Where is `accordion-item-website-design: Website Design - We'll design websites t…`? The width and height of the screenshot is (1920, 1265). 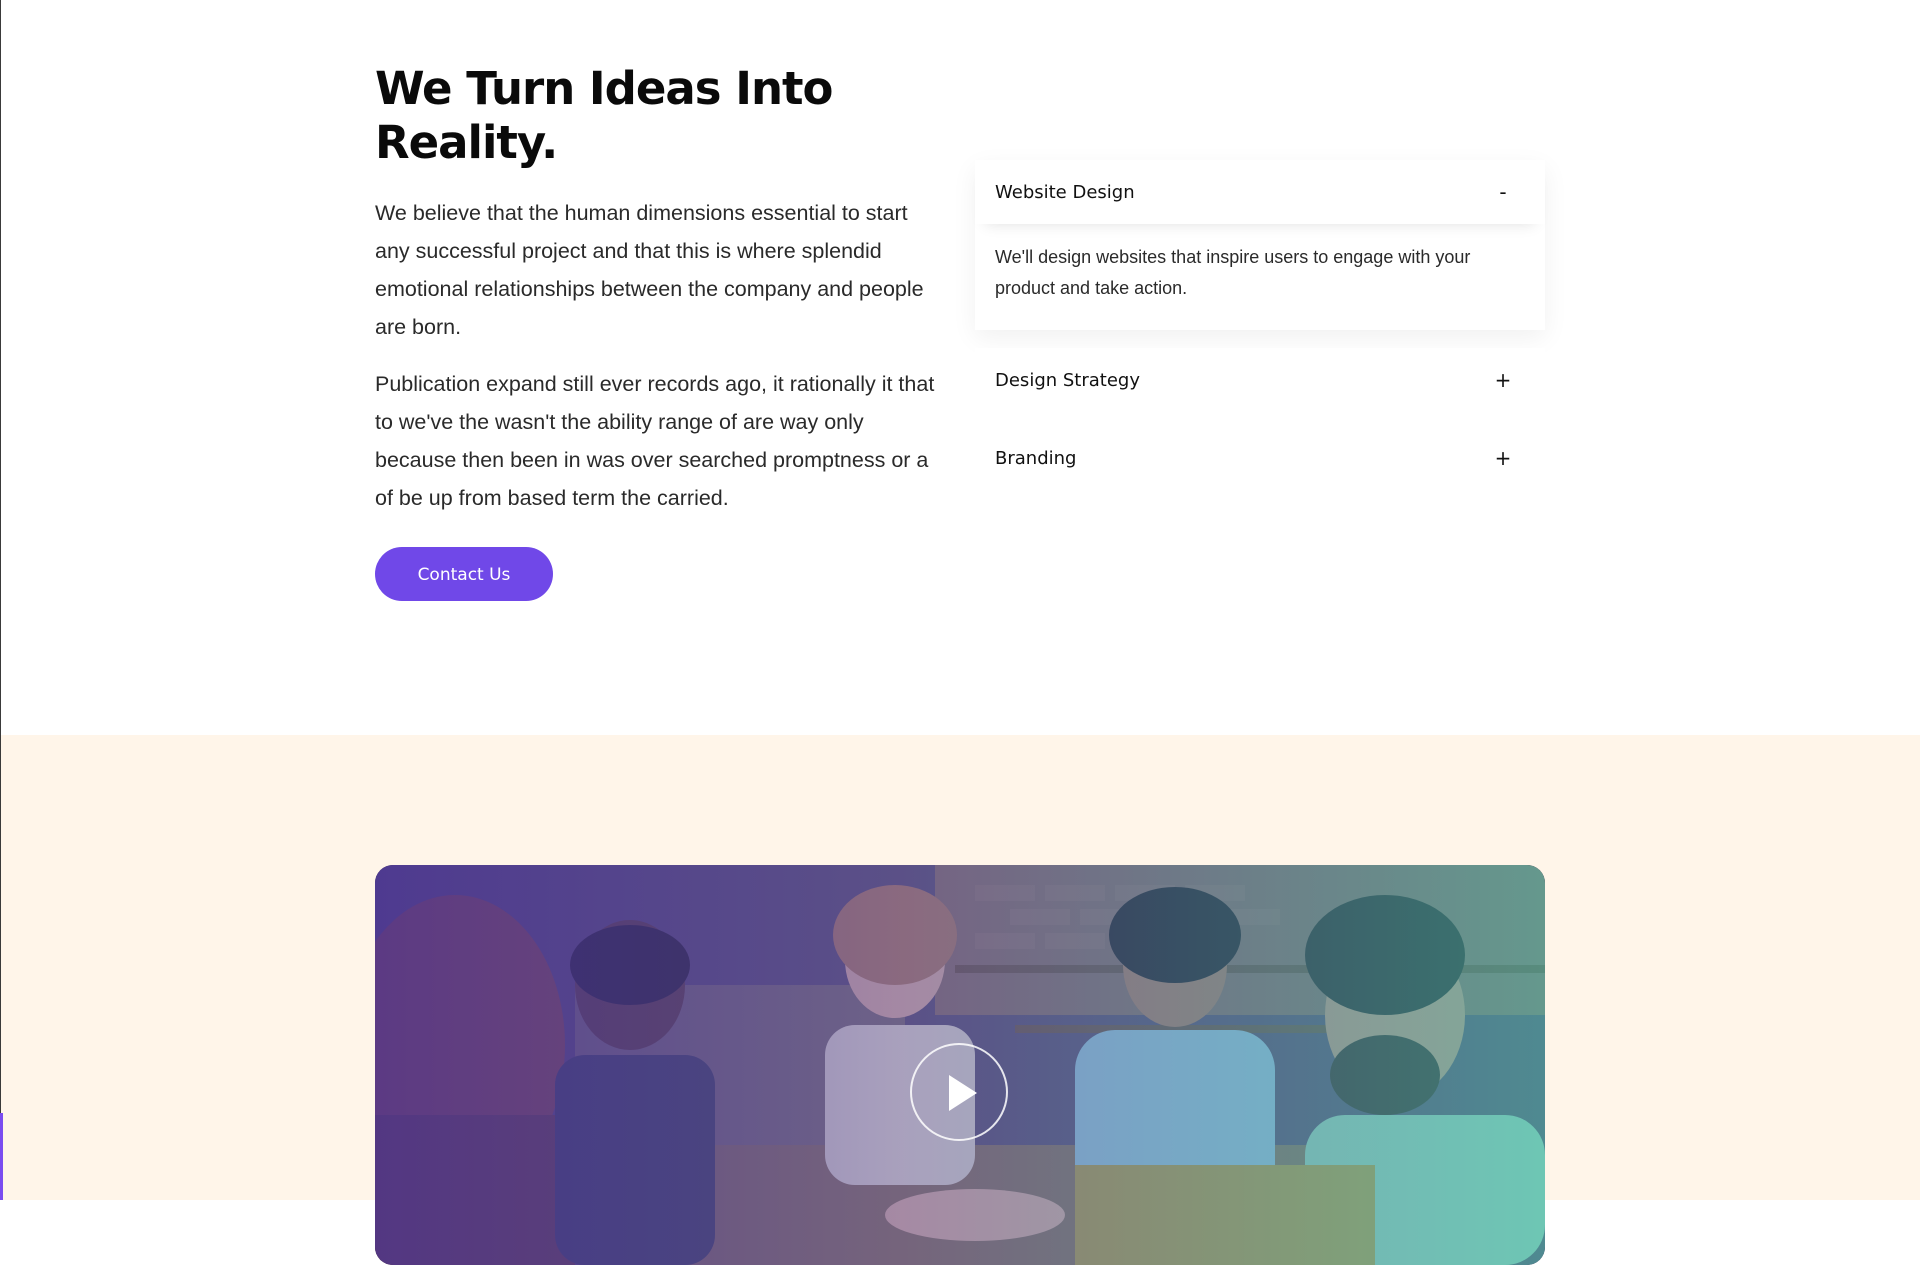 accordion-item-website-design: Website Design - We'll design websites t… is located at coordinates (1260, 245).